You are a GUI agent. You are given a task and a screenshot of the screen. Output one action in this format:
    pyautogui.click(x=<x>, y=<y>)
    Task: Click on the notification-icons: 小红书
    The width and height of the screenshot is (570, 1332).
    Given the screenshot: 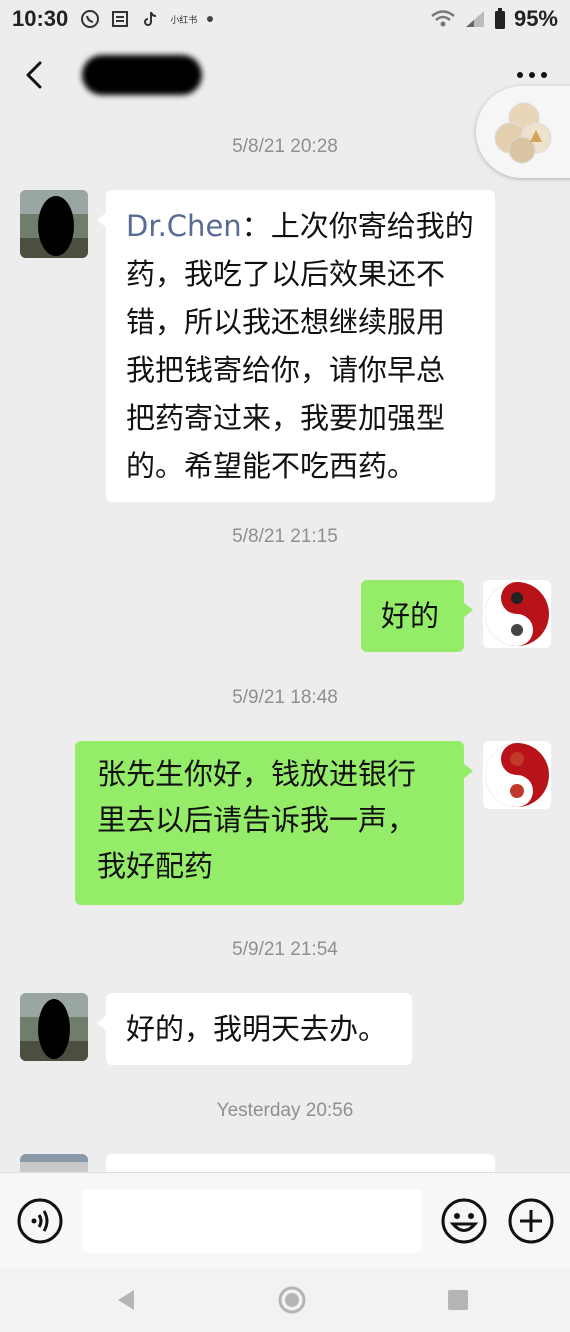 What is the action you would take?
    pyautogui.click(x=147, y=19)
    